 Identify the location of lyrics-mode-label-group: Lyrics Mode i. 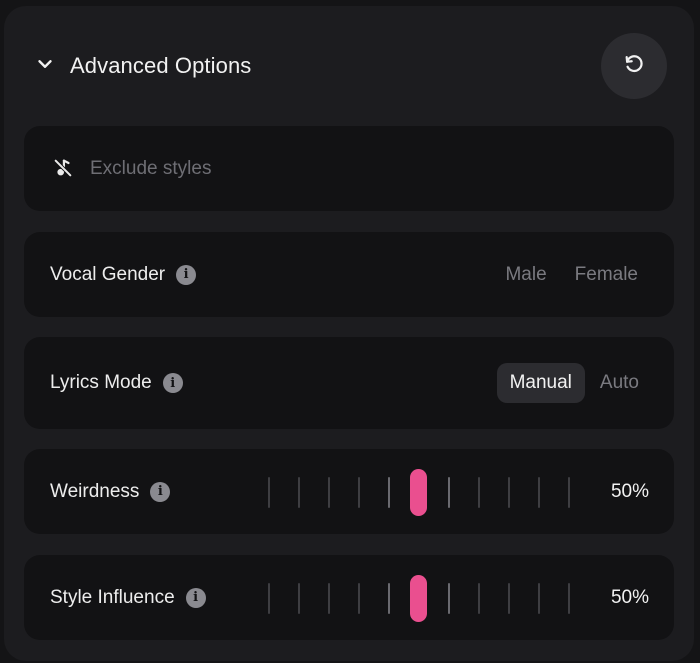
(116, 383).